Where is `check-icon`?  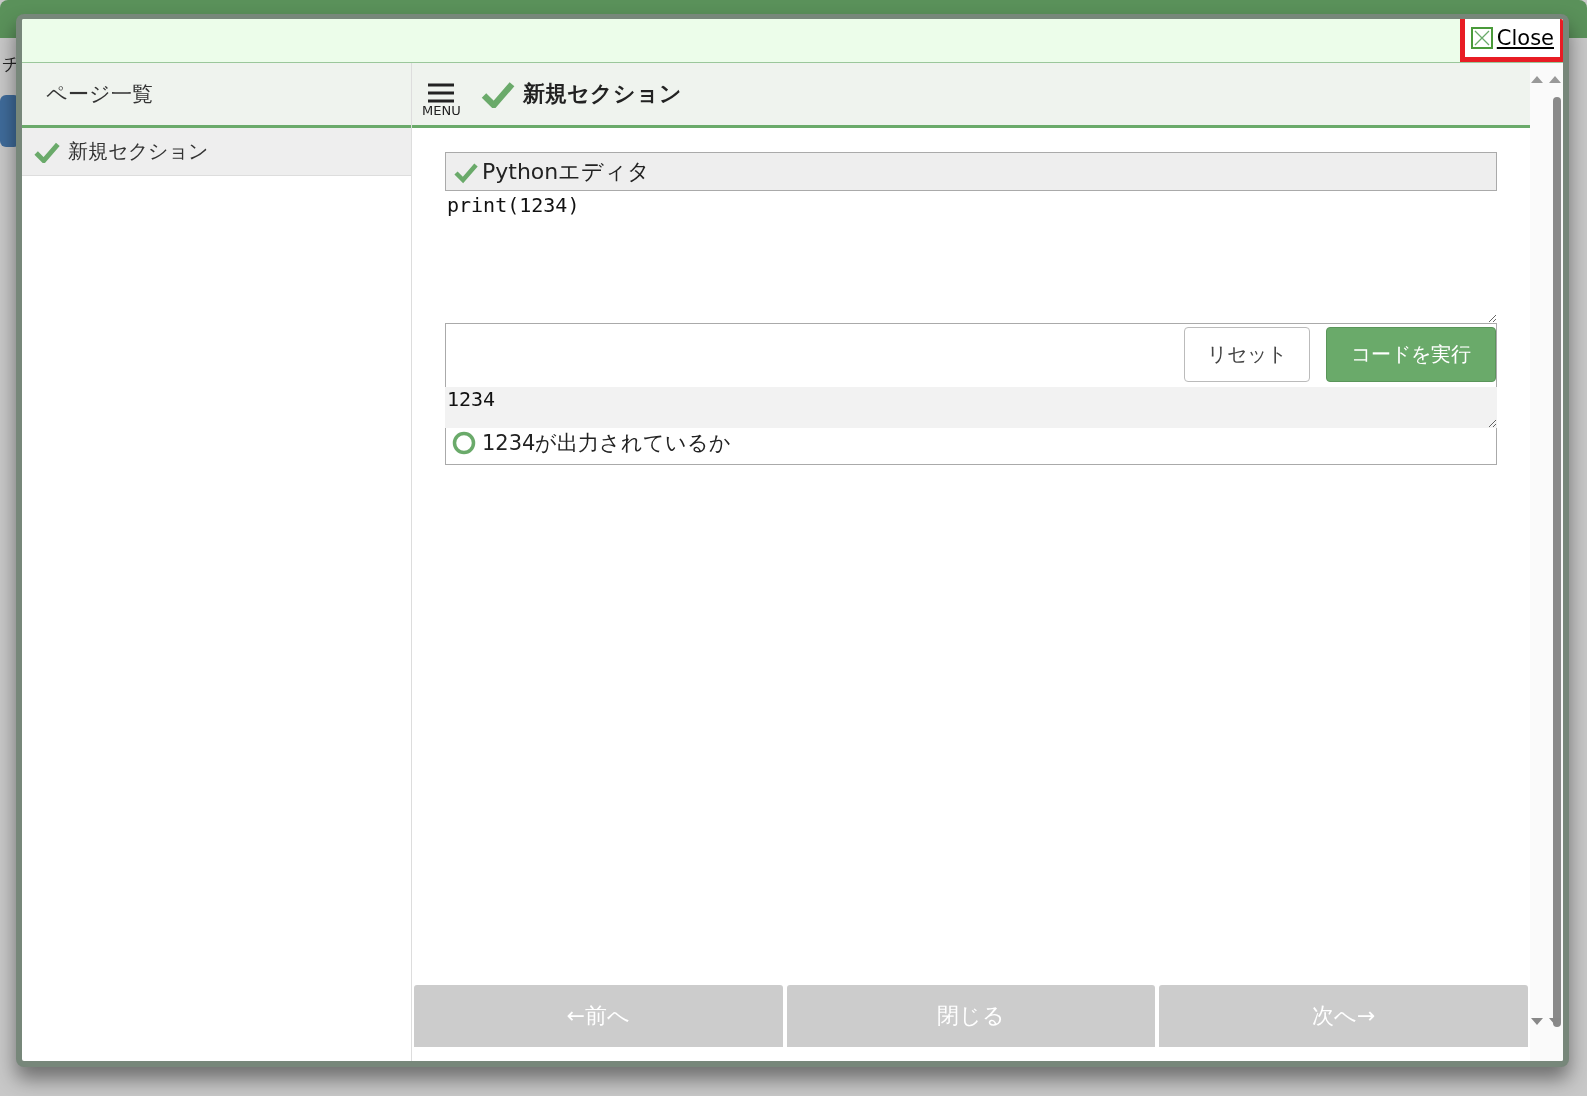 check-icon is located at coordinates (47, 151).